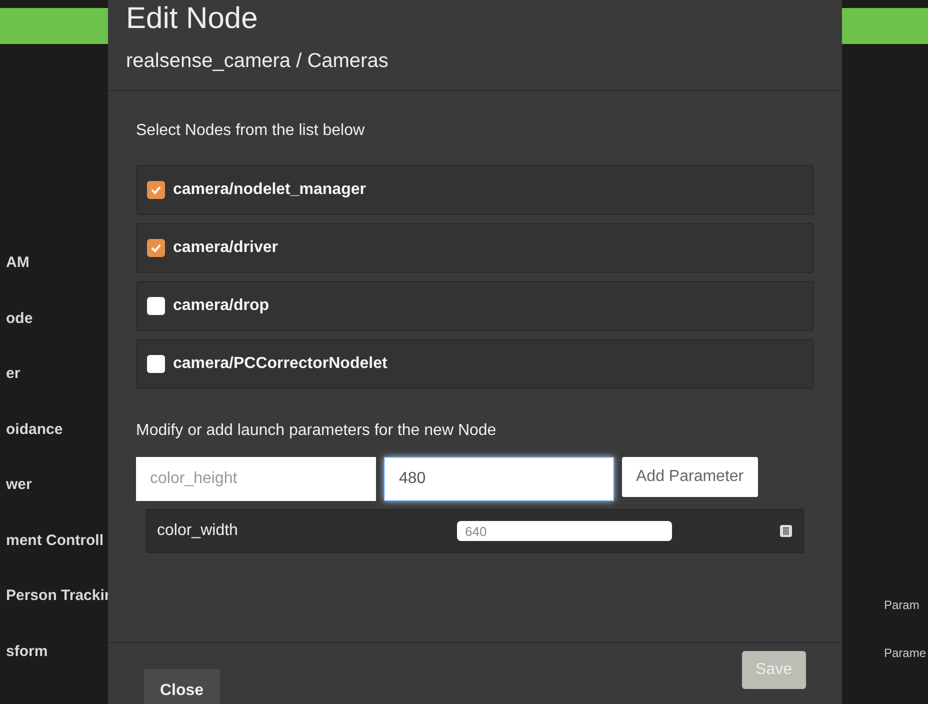 This screenshot has width=928, height=704. Describe the element at coordinates (225, 248) in the screenshot. I see `node-label: camera/driver` at that location.